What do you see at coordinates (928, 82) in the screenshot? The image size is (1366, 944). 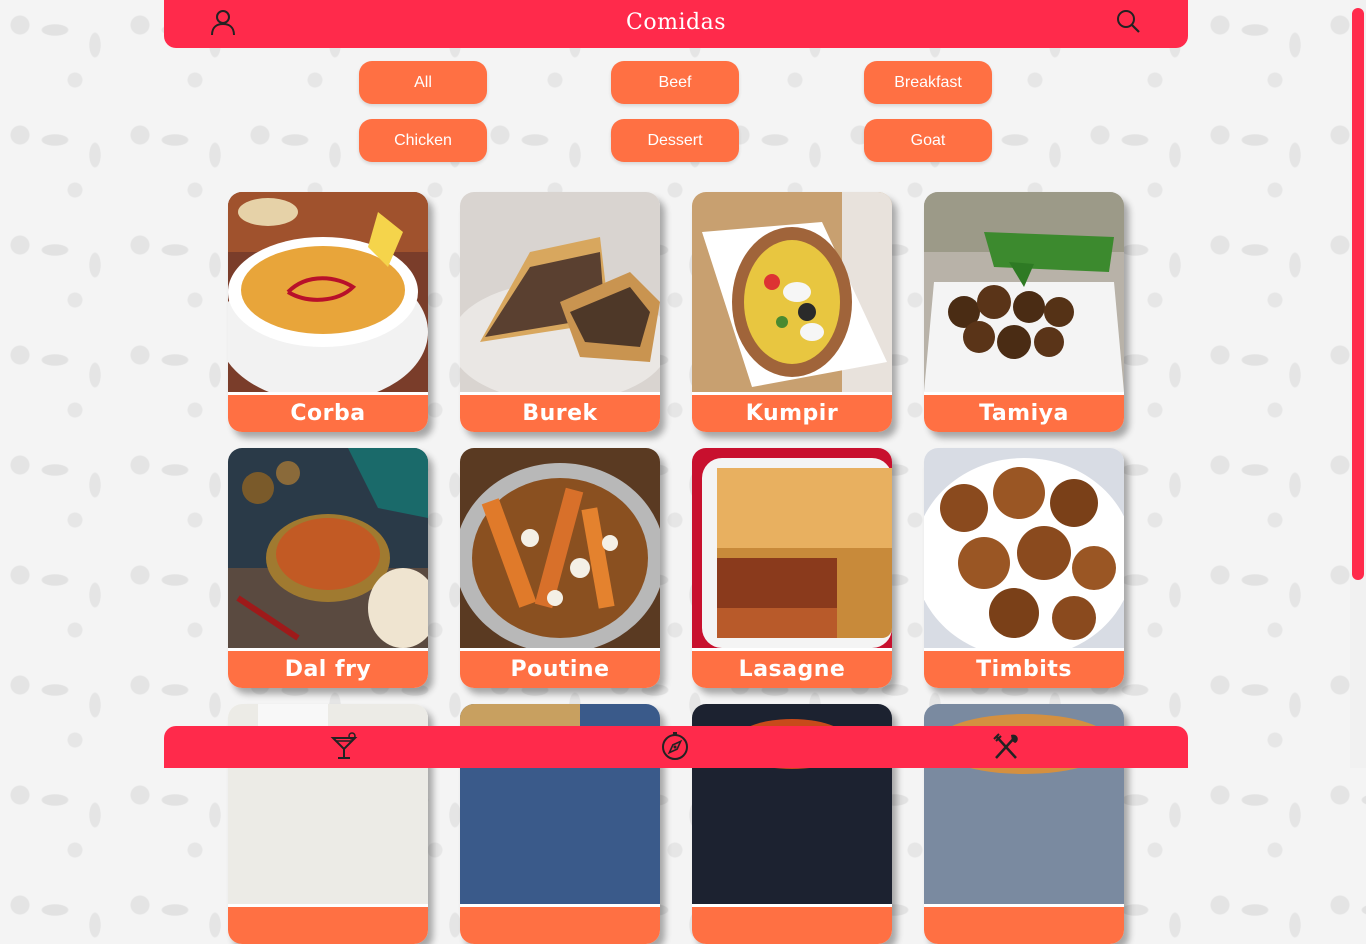 I see `filter-breakfast-button: Breakfast` at bounding box center [928, 82].